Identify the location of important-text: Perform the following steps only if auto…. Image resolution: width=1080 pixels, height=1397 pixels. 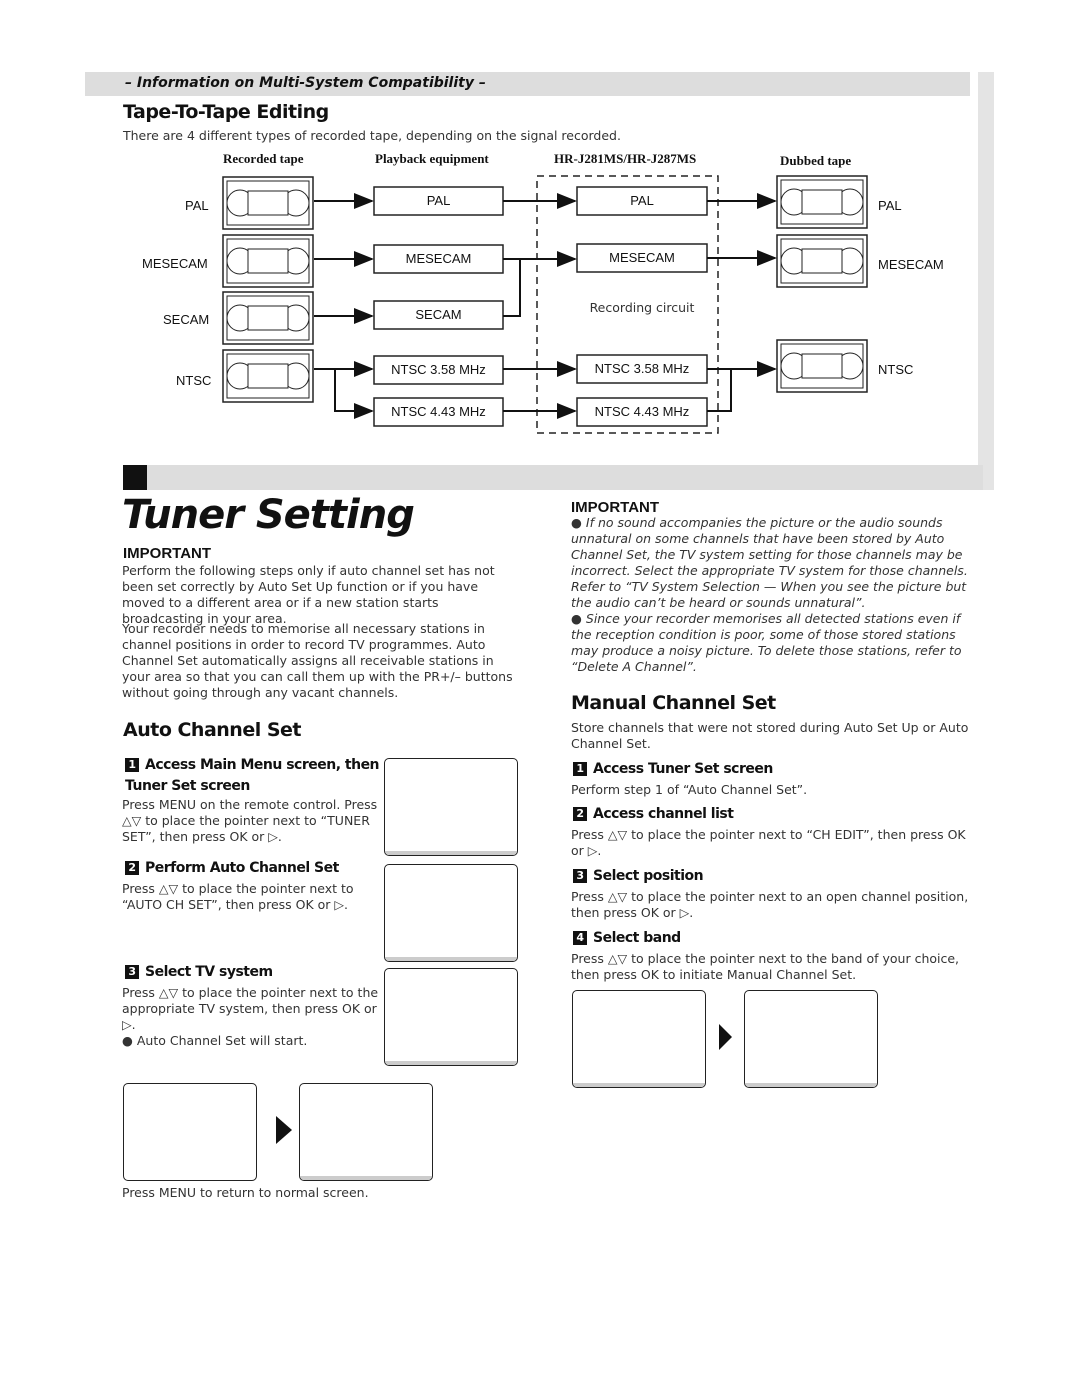
(308, 594).